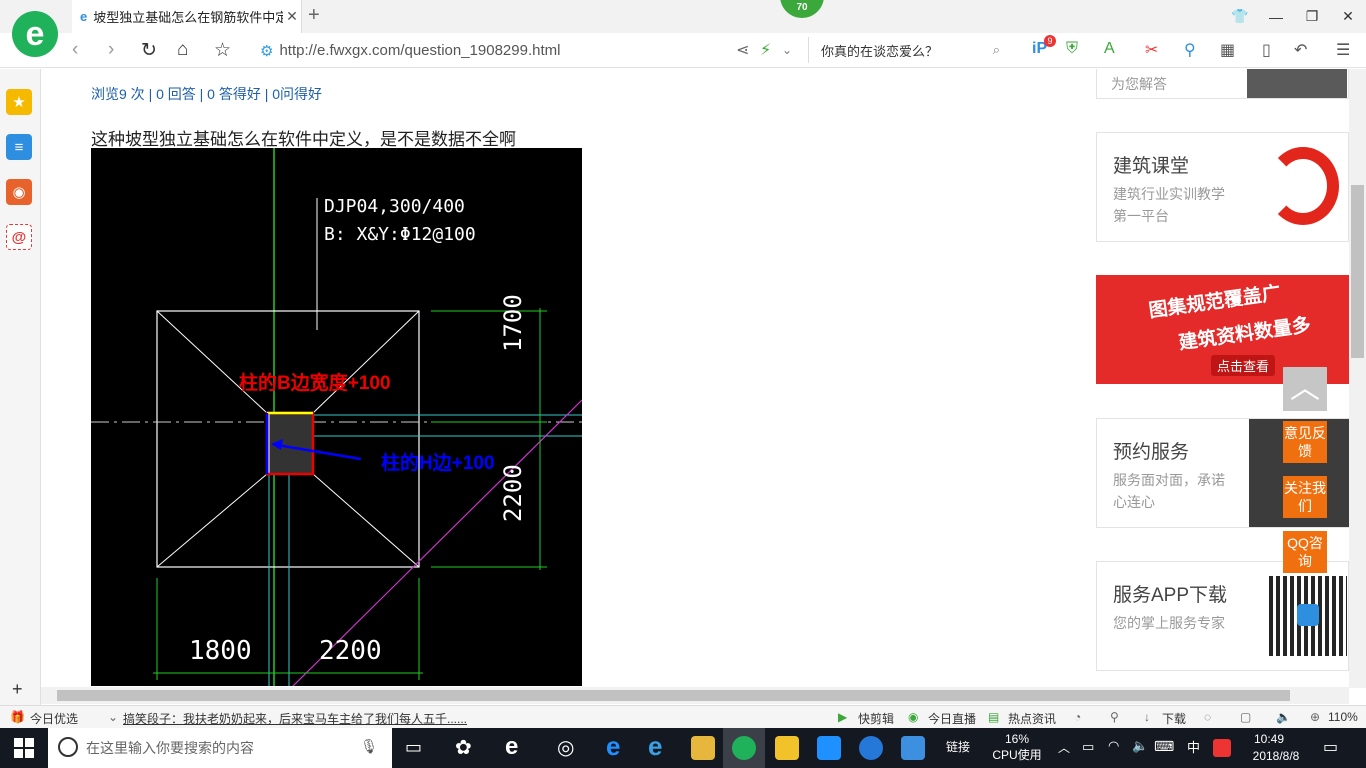 This screenshot has width=1366, height=768. Describe the element at coordinates (68, 747) in the screenshot. I see `cortana-icon` at that location.